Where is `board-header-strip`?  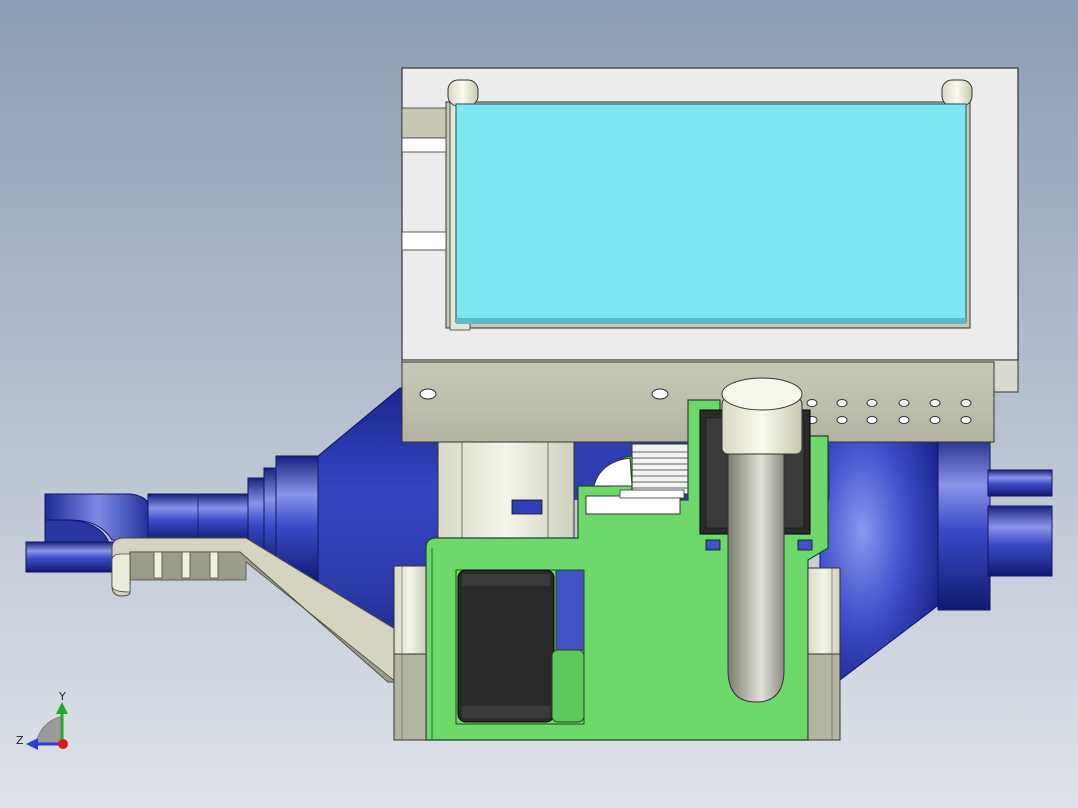
board-header-strip is located at coordinates (633, 505).